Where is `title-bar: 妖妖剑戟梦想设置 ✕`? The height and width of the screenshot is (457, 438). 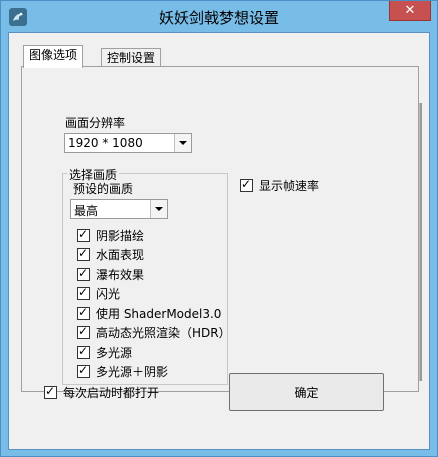
title-bar: 妖妖剑戟梦想设置 ✕ is located at coordinates (219, 16).